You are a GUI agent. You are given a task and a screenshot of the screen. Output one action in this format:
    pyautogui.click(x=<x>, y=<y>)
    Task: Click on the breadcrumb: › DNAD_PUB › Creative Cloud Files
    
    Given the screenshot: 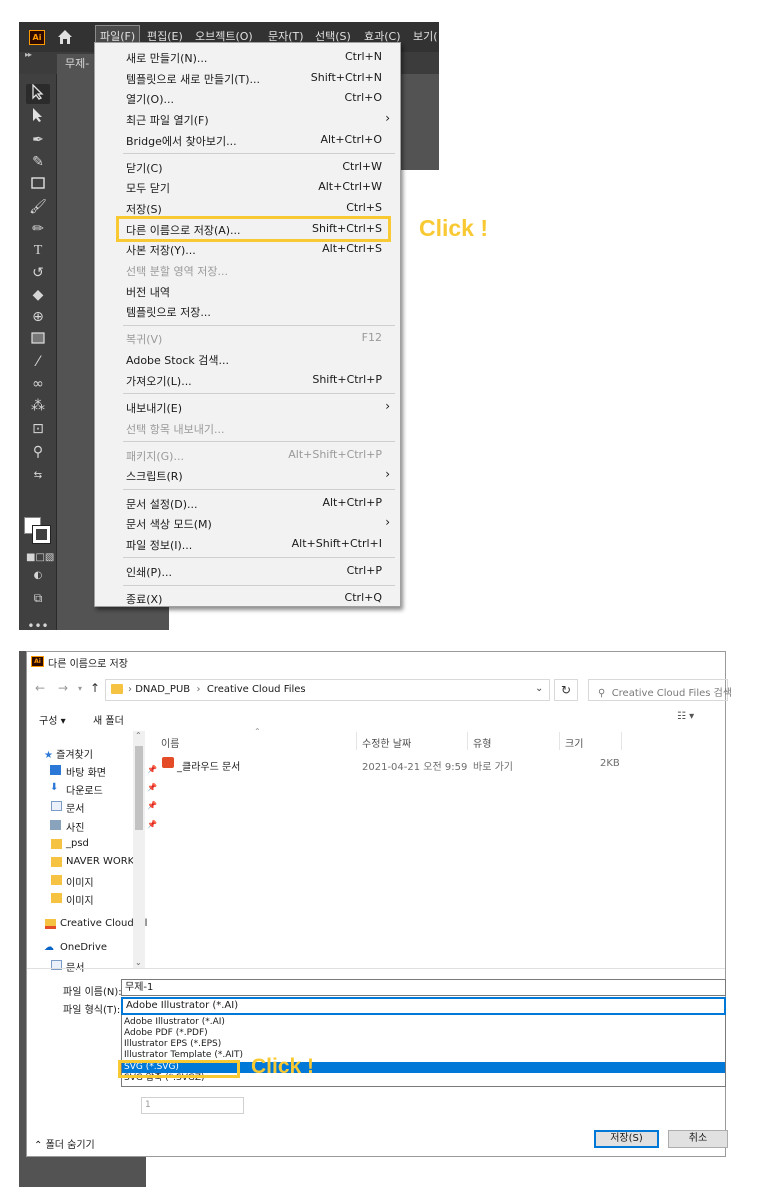 What is the action you would take?
    pyautogui.click(x=217, y=689)
    